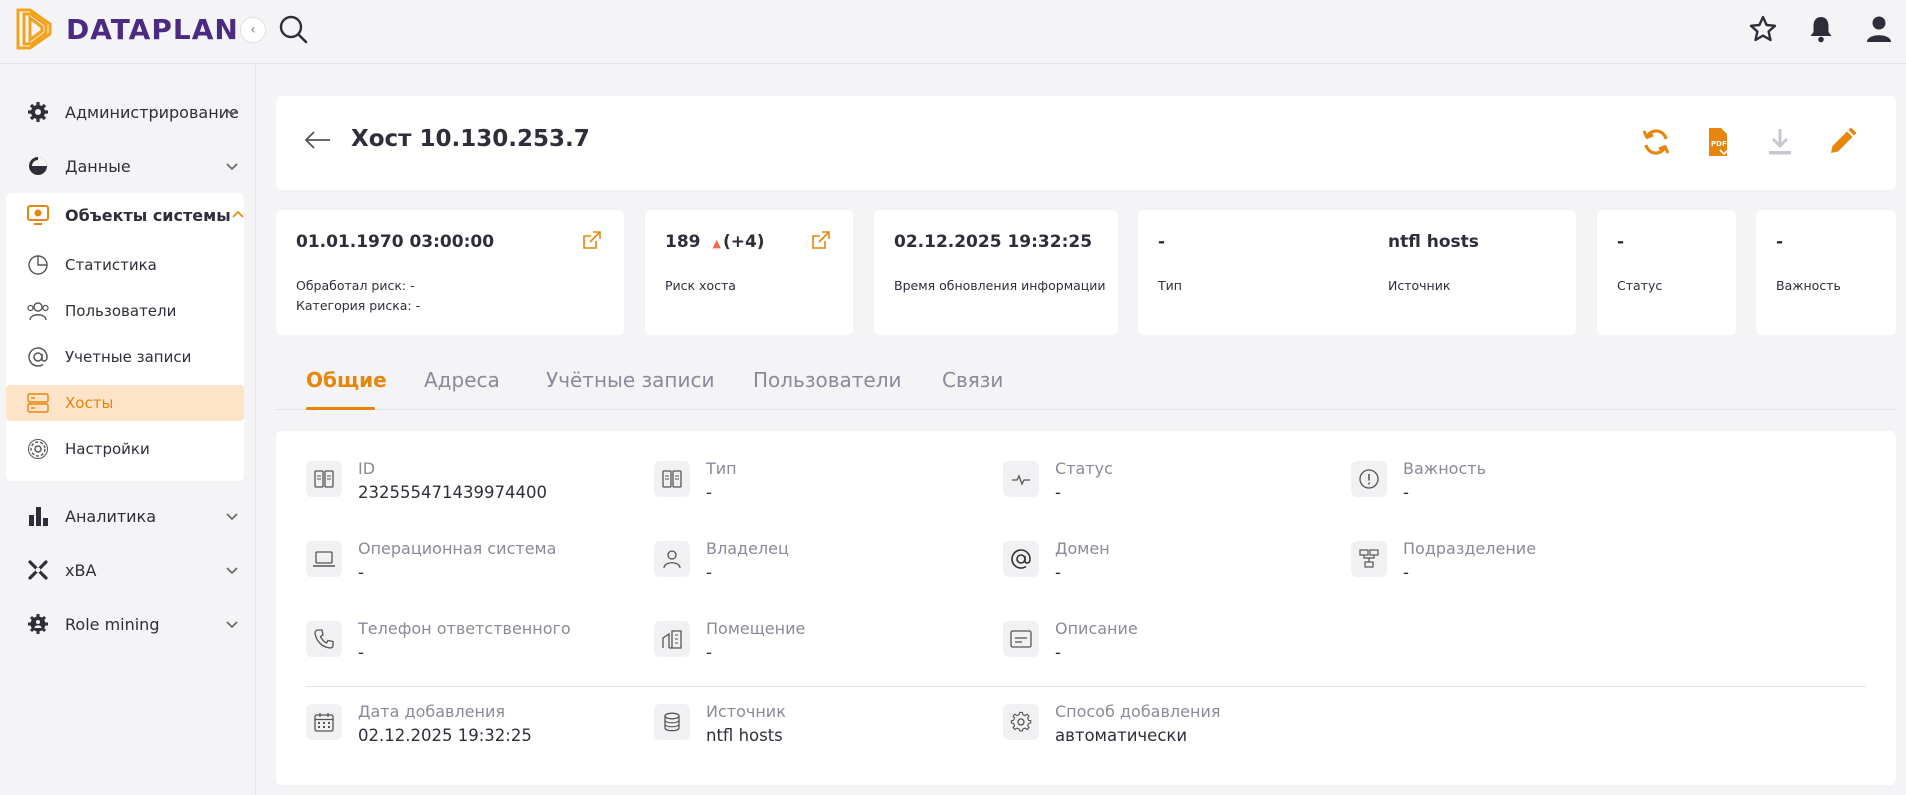 The image size is (1906, 795). Describe the element at coordinates (1021, 479) in the screenshot. I see `pulse-icon` at that location.